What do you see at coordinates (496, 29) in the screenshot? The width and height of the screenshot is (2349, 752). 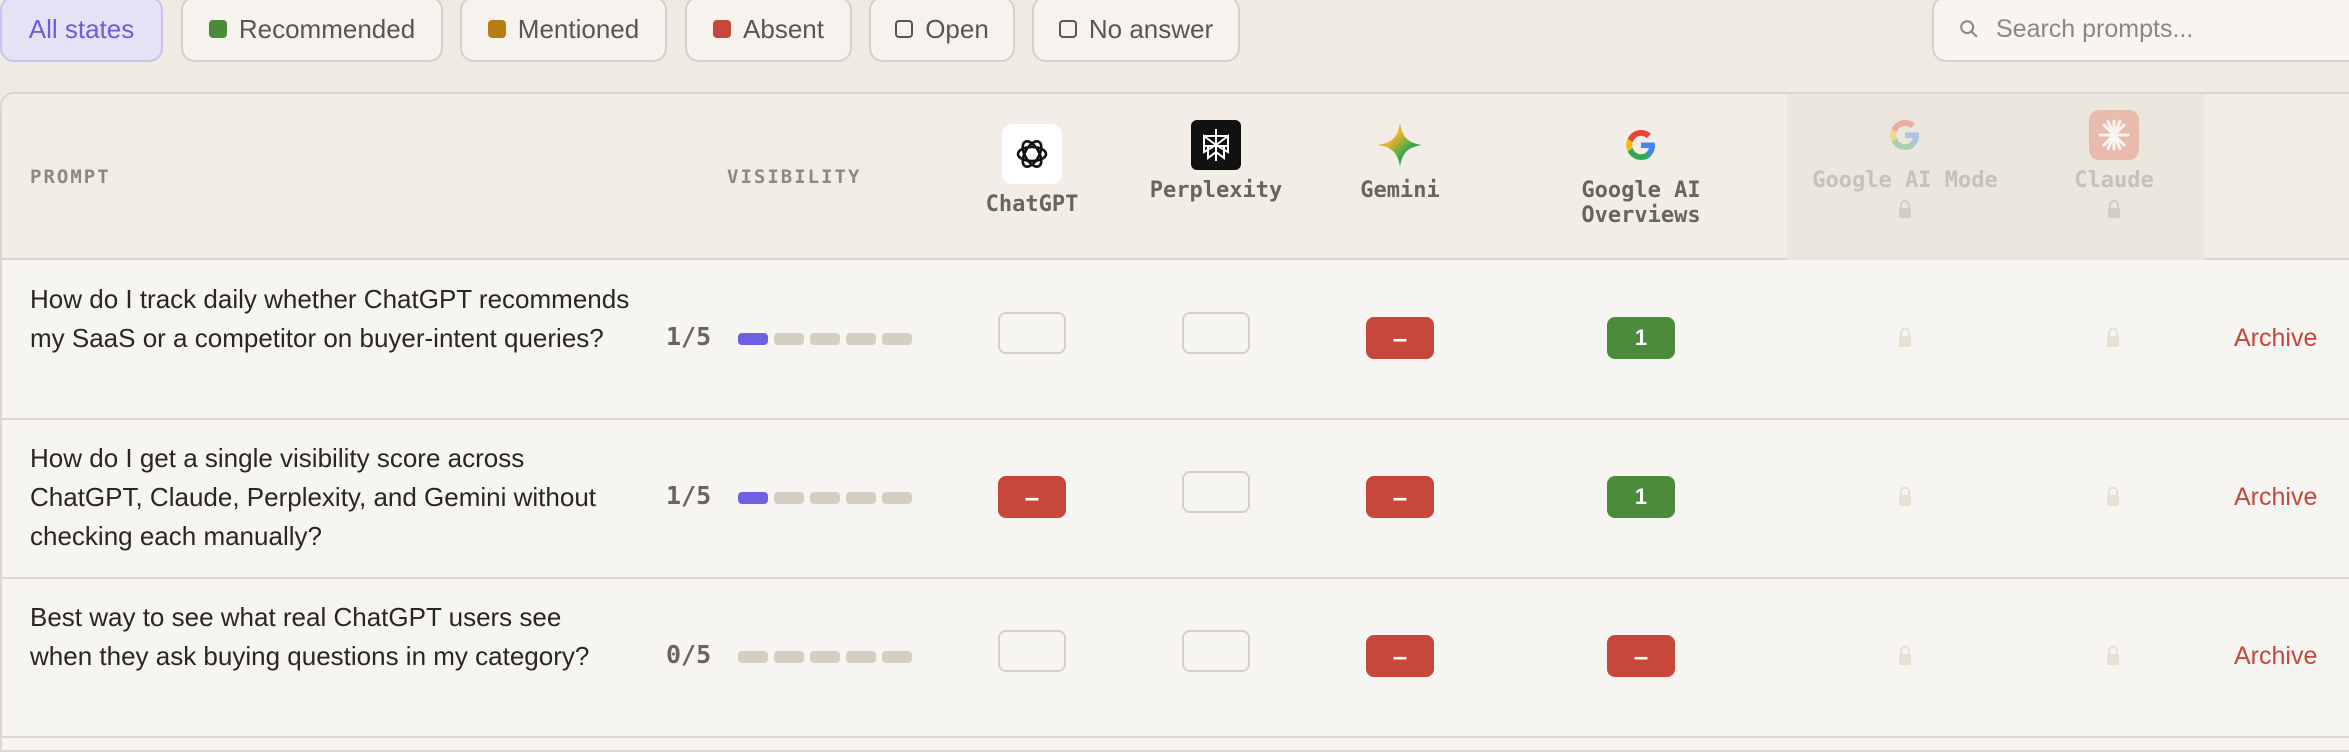 I see `mentioned-swatch-icon` at bounding box center [496, 29].